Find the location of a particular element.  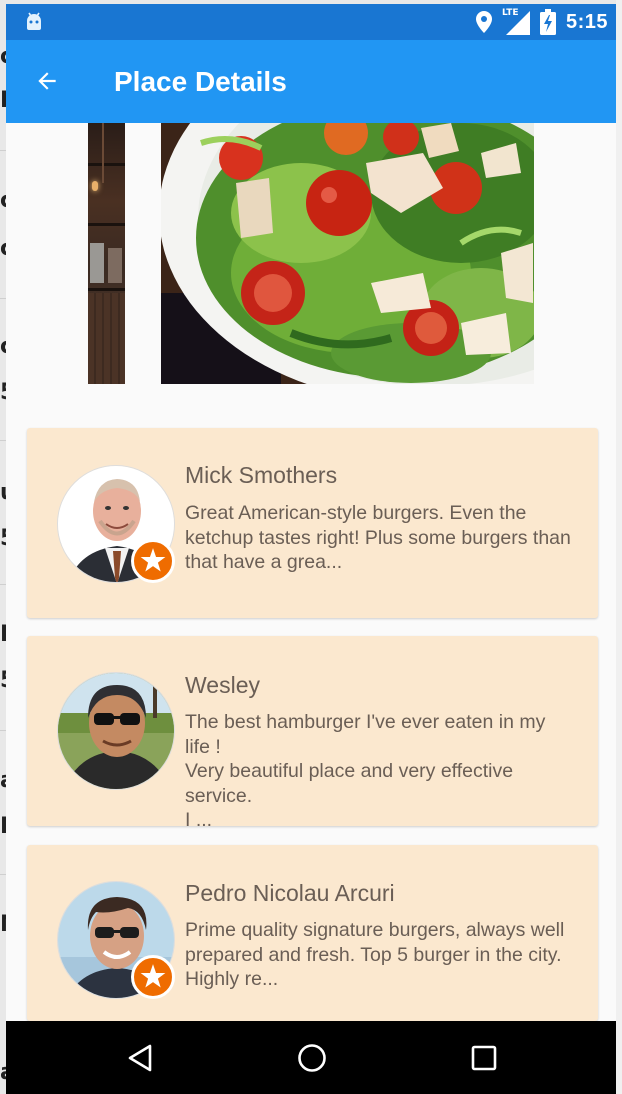

back-button is located at coordinates (47, 81).